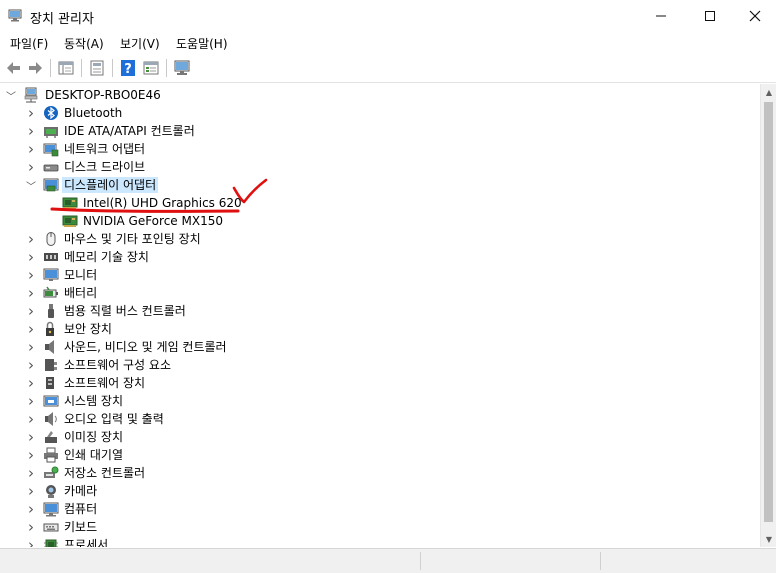  Describe the element at coordinates (381, 95) in the screenshot. I see `tree-root: ﹀ DESKTOP-RBO0E46` at that location.